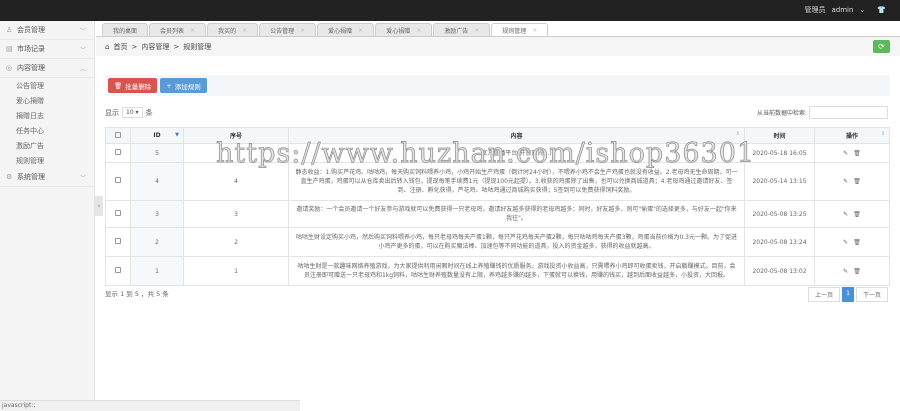  I want to click on toolbar: 🗑 批量删除 + 添加规则, so click(497, 85).